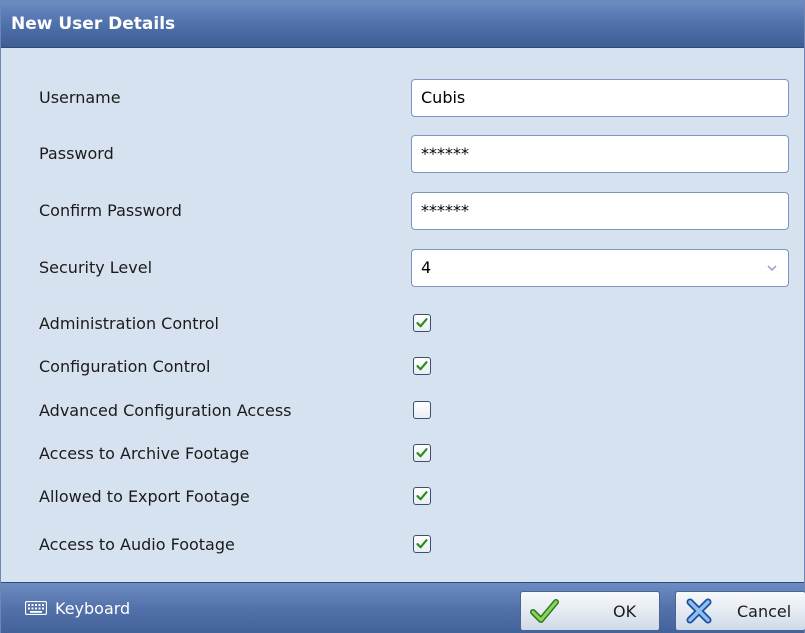 Image resolution: width=805 pixels, height=633 pixels. I want to click on keyboard-icon, so click(36, 608).